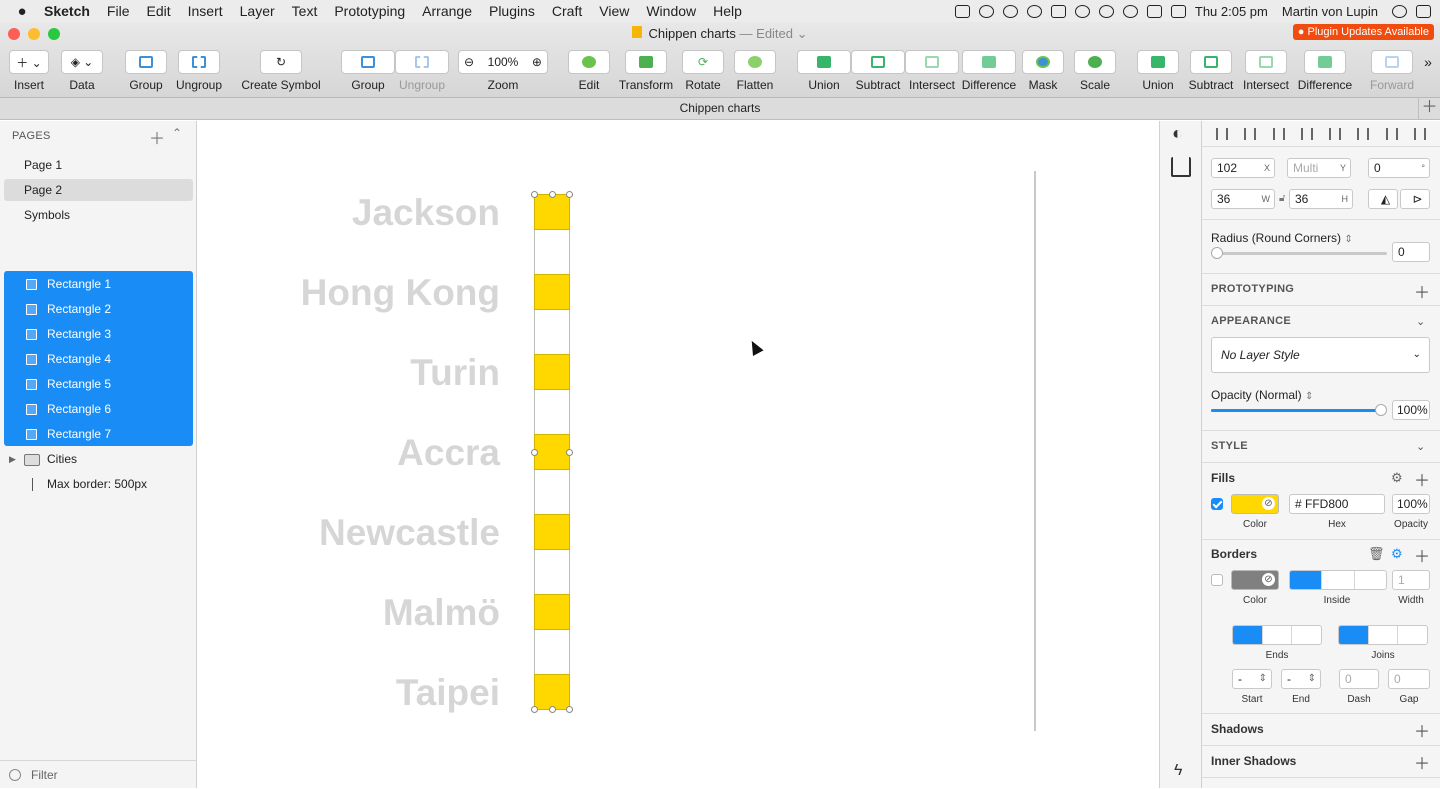 The height and width of the screenshot is (789, 1440). What do you see at coordinates (98, 309) in the screenshot?
I see `layer-row: Rectangle 2` at bounding box center [98, 309].